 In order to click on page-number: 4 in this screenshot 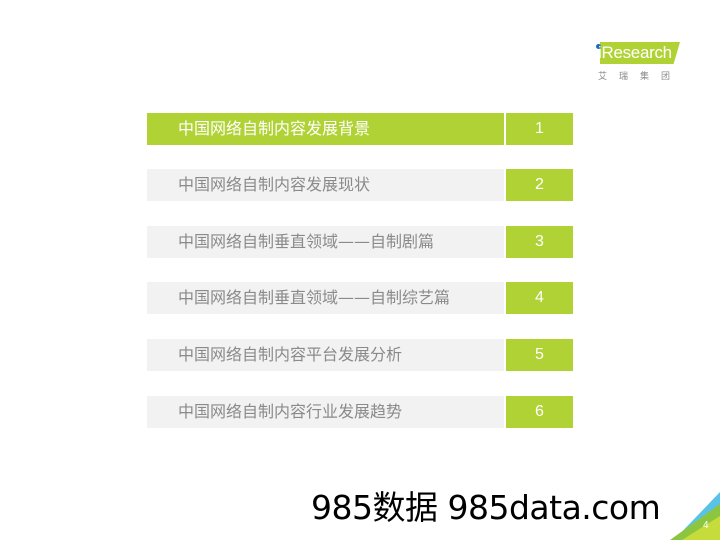, I will do `click(706, 525)`.